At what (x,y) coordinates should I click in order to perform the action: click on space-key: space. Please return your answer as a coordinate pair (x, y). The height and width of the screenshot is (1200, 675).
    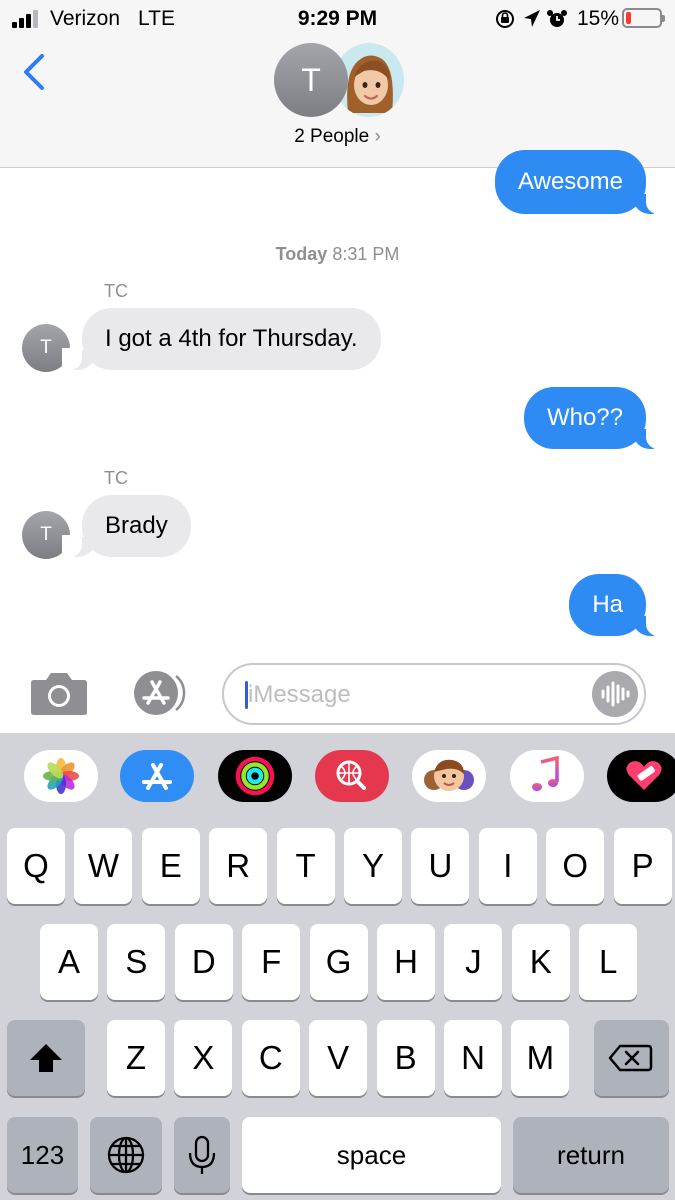
    Looking at the image, I should click on (371, 1155).